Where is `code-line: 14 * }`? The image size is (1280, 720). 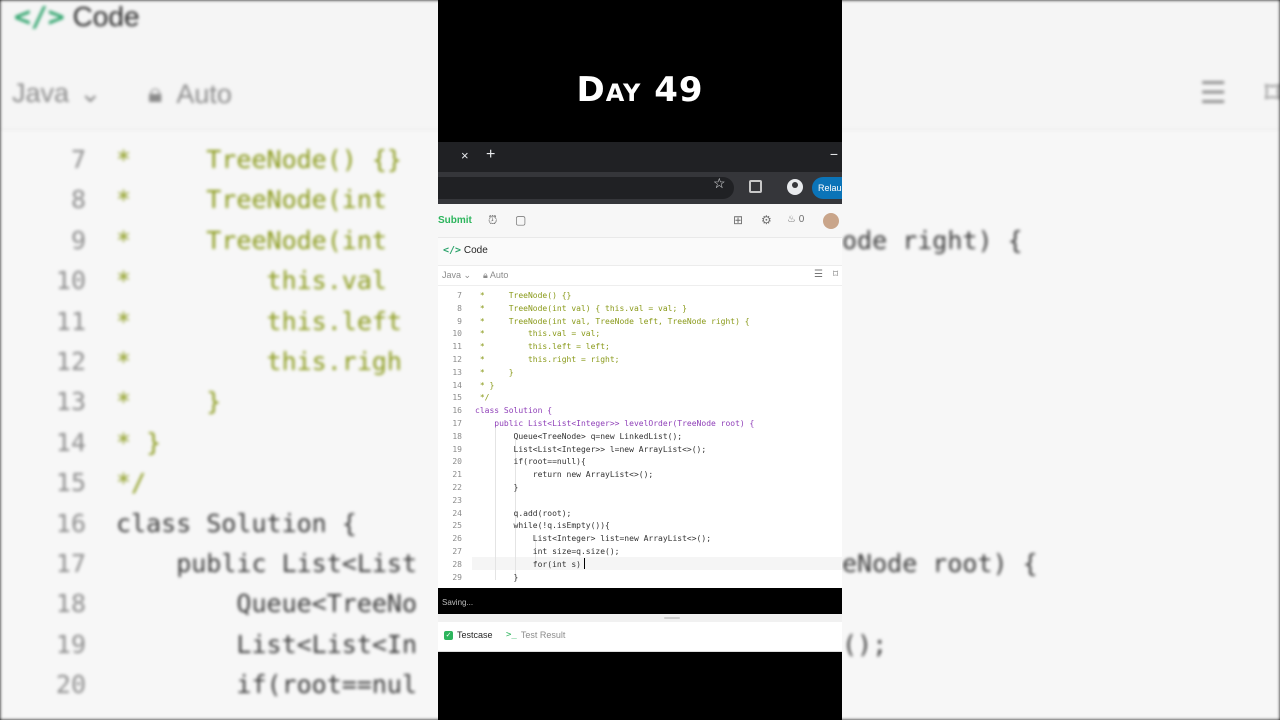
code-line: 14 * } is located at coordinates (640, 386).